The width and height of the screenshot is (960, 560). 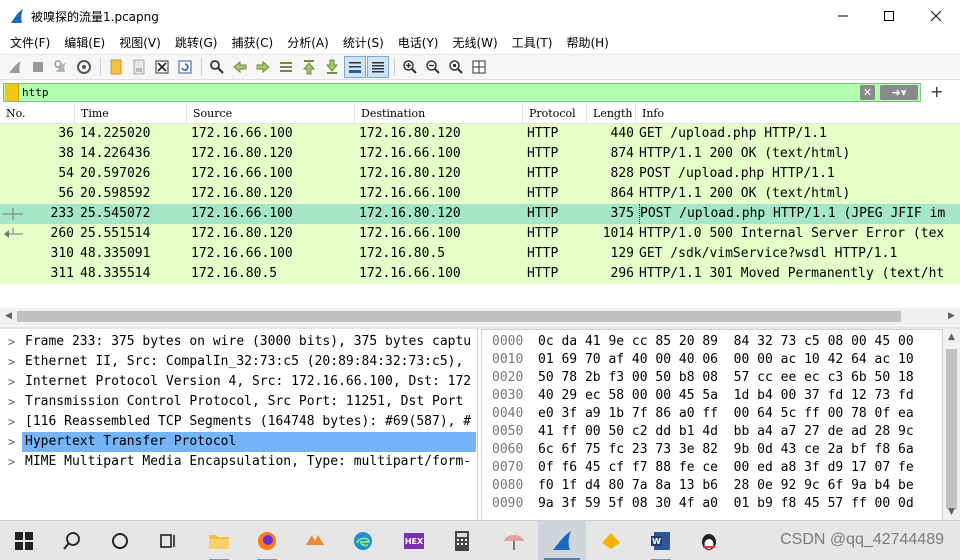 I want to click on minimize-button, so click(x=843, y=16).